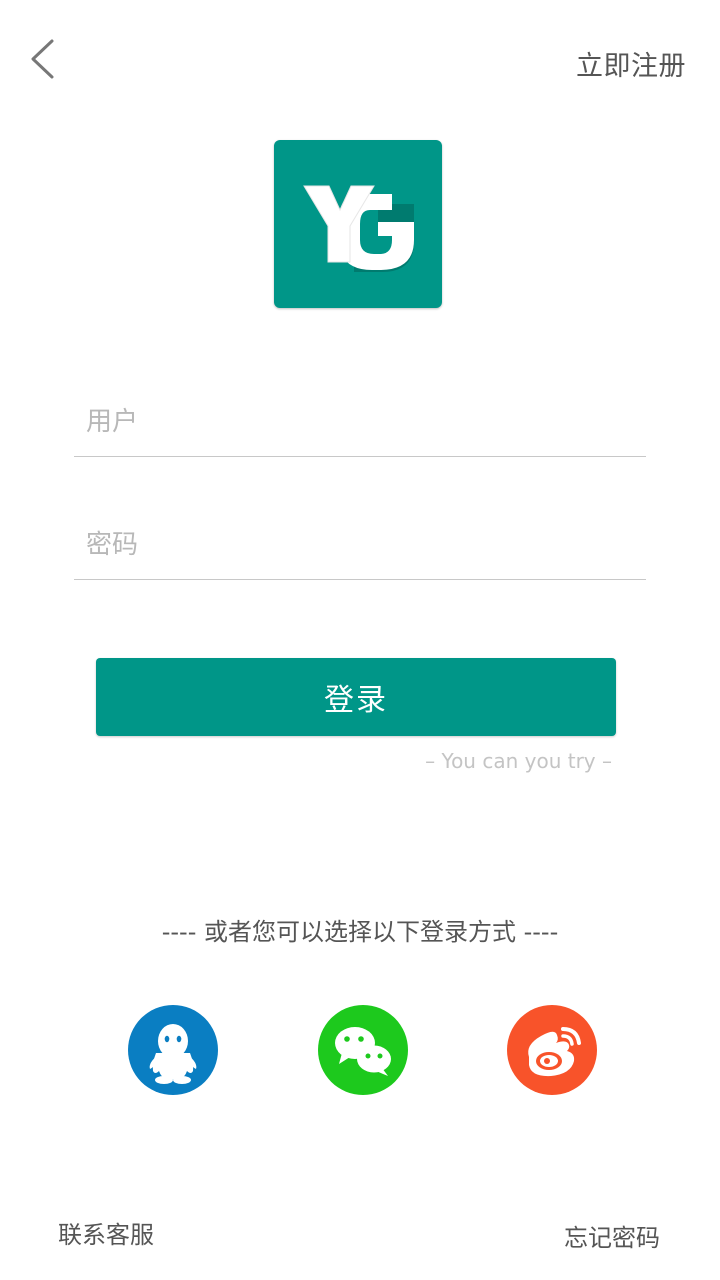 The image size is (720, 1280). Describe the element at coordinates (106, 1232) in the screenshot. I see `contact-support-link: 联系客服` at that location.